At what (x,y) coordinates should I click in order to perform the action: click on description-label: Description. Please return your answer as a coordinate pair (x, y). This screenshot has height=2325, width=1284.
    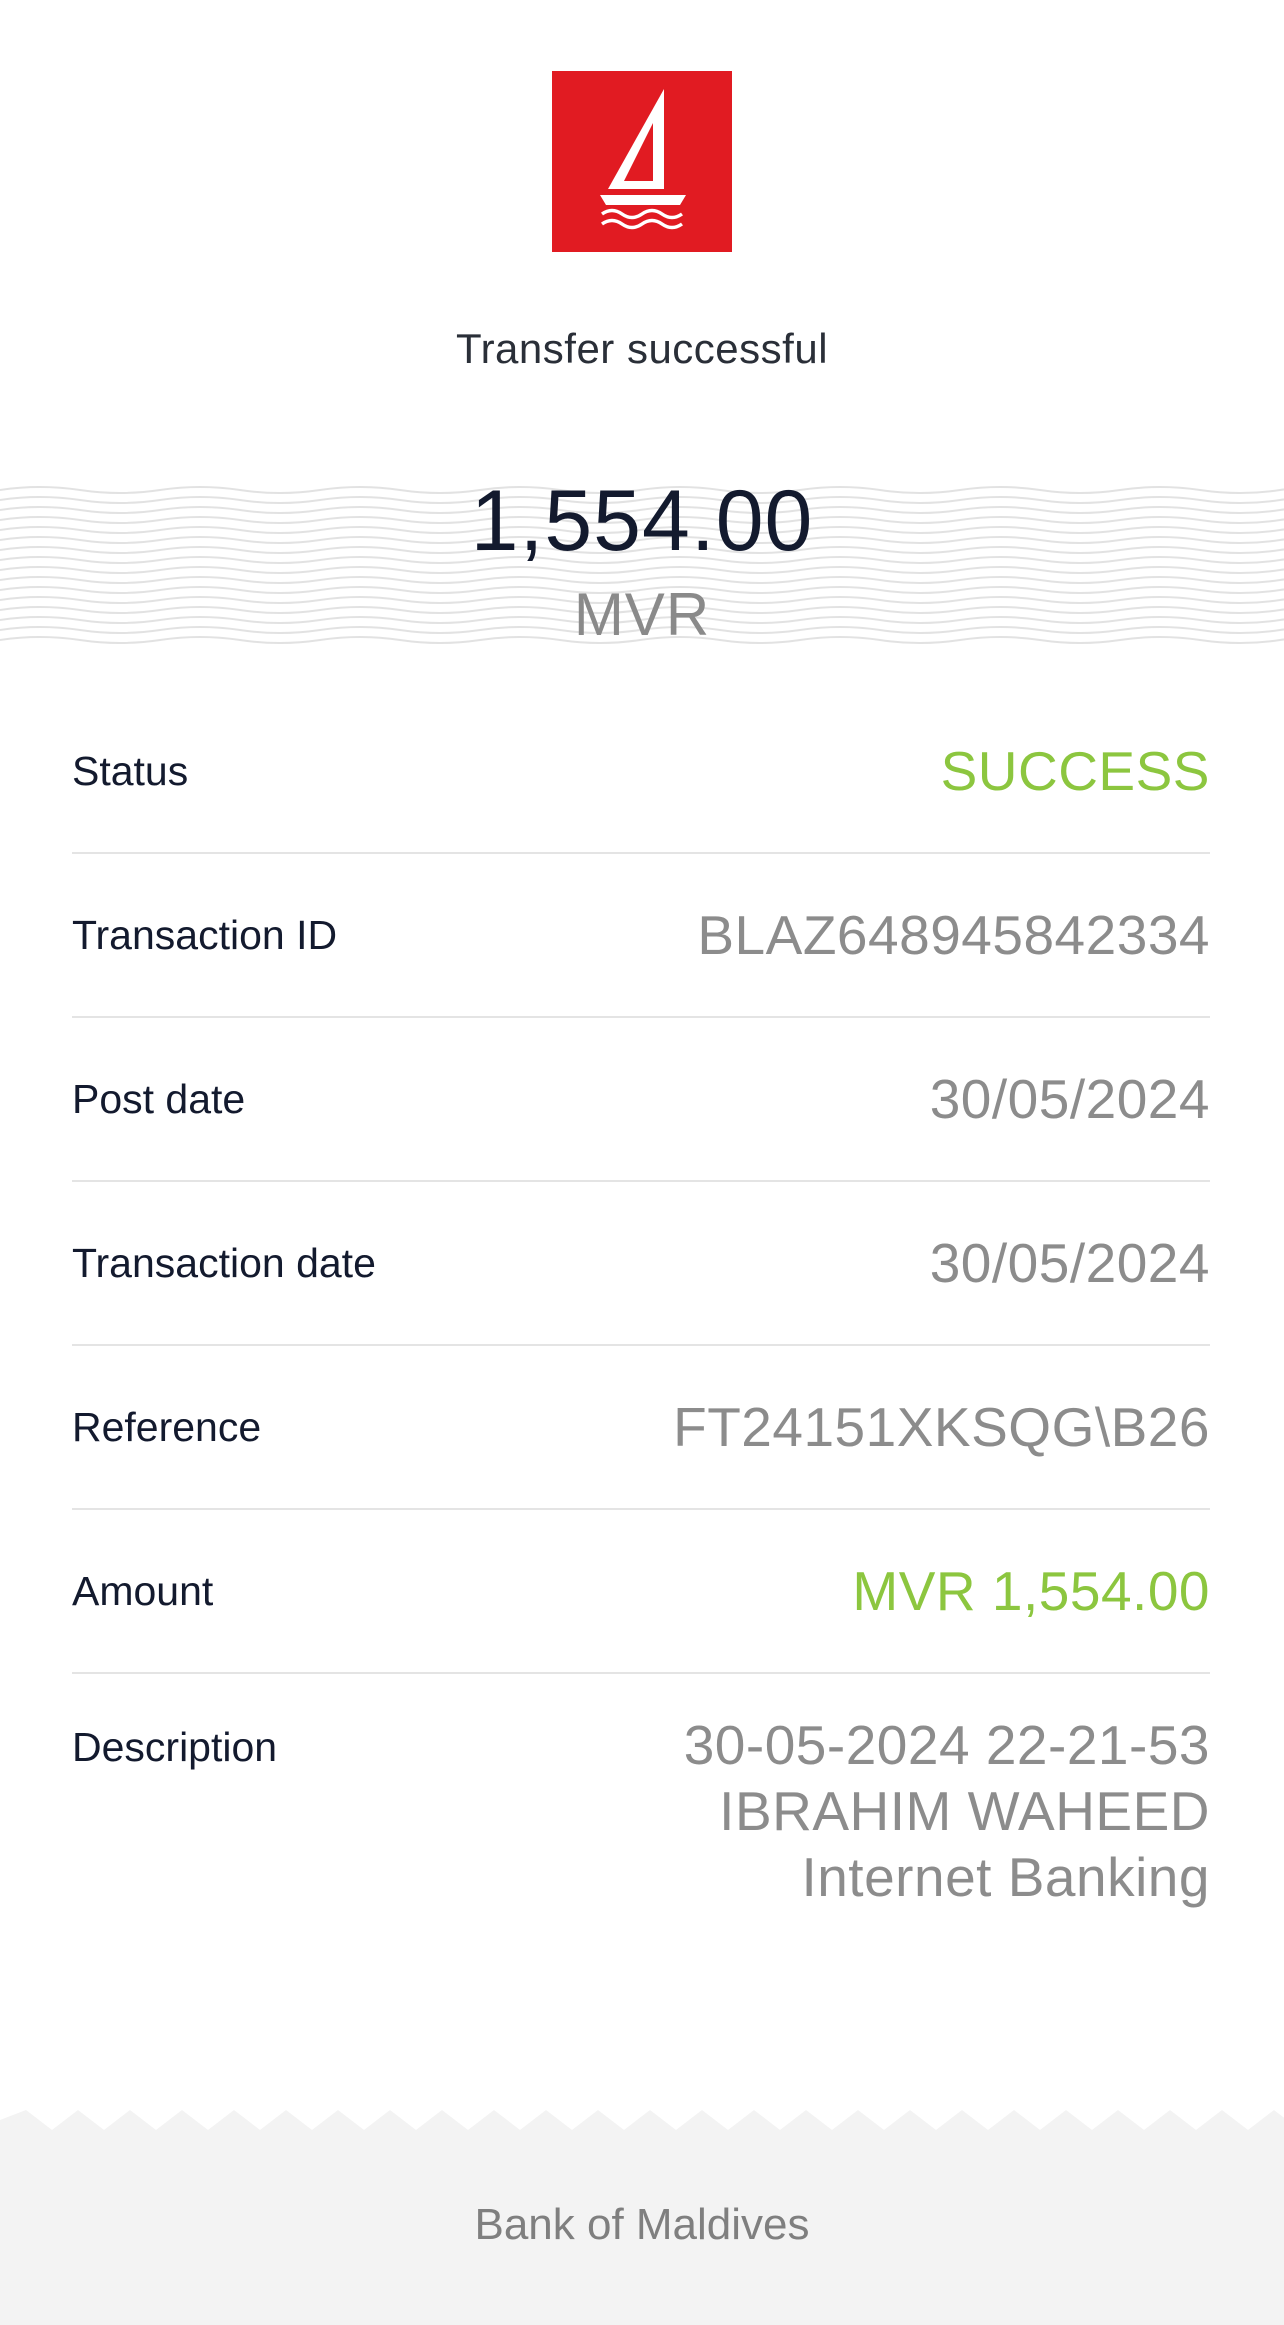
    Looking at the image, I should click on (175, 1747).